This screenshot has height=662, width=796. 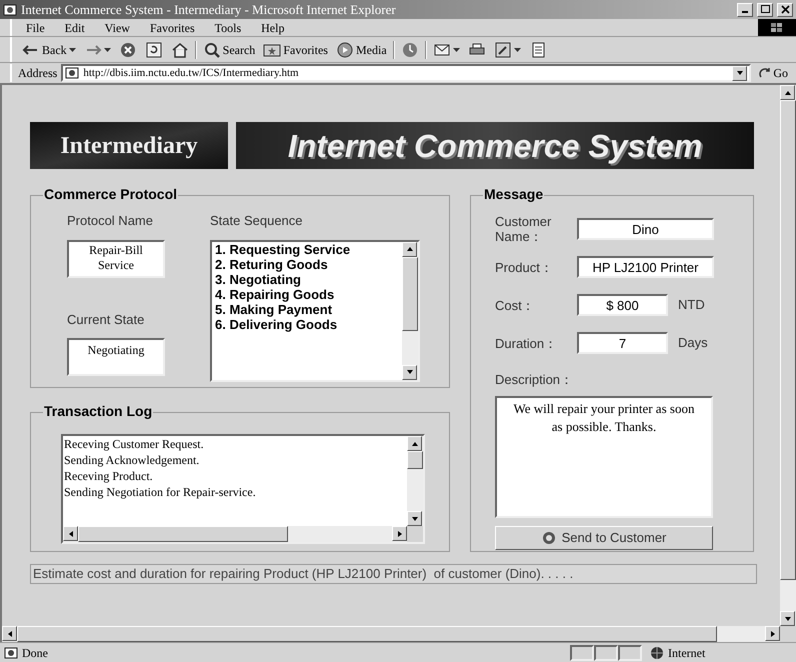 What do you see at coordinates (645, 229) in the screenshot?
I see `text-field: Dino` at bounding box center [645, 229].